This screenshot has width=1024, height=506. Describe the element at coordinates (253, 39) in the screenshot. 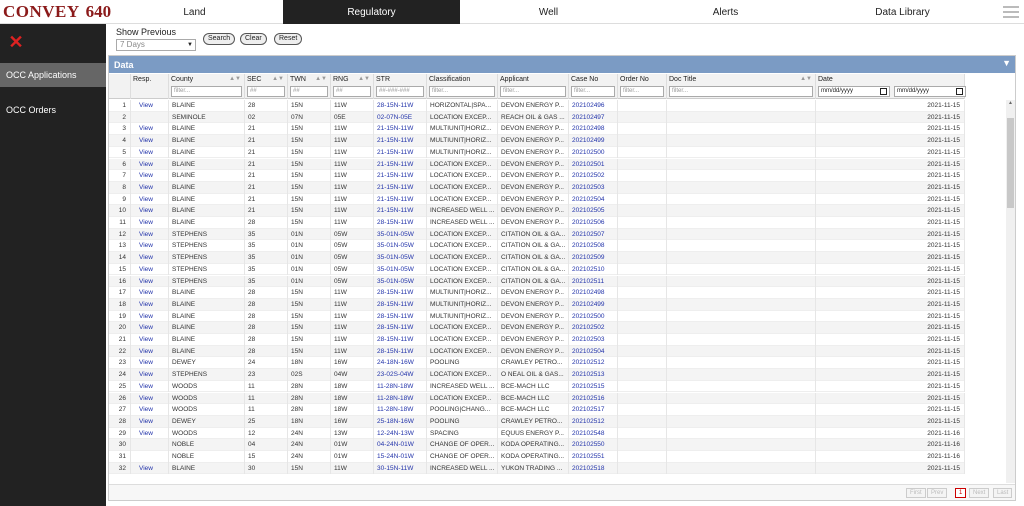

I see `clear-button: Clear` at that location.